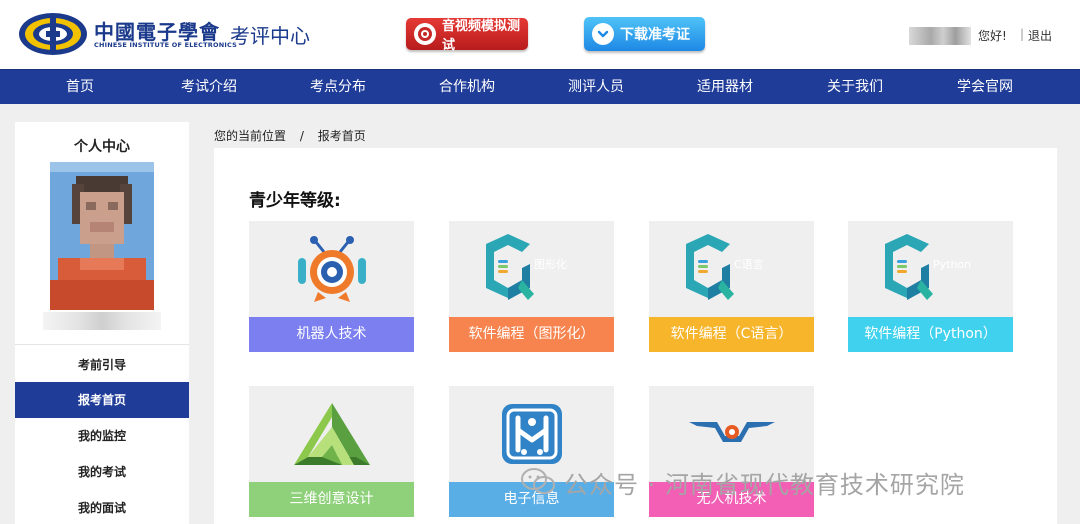  Describe the element at coordinates (295, 201) in the screenshot. I see `section-title: 青少年等级:` at that location.